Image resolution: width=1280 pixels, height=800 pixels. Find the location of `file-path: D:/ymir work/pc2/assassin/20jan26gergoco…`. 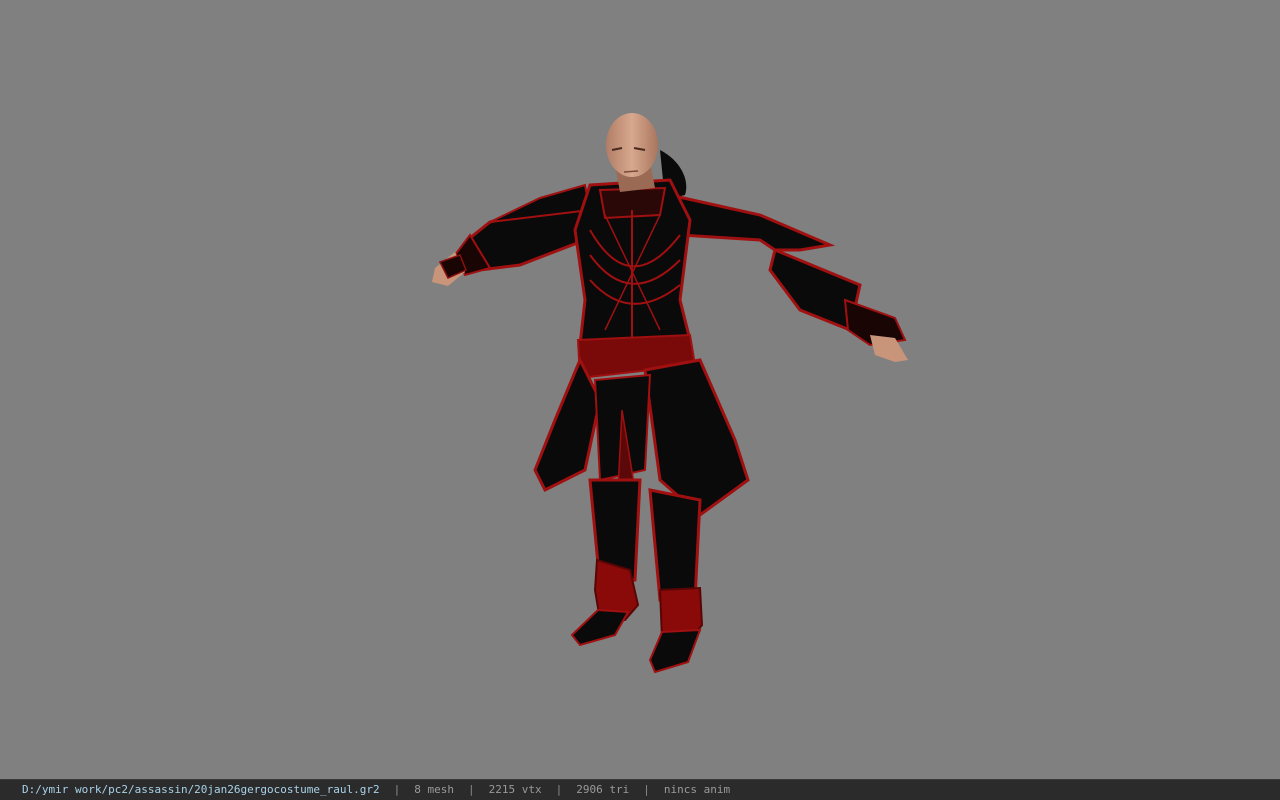

file-path: D:/ymir work/pc2/assassin/20jan26gergoco… is located at coordinates (201, 789).